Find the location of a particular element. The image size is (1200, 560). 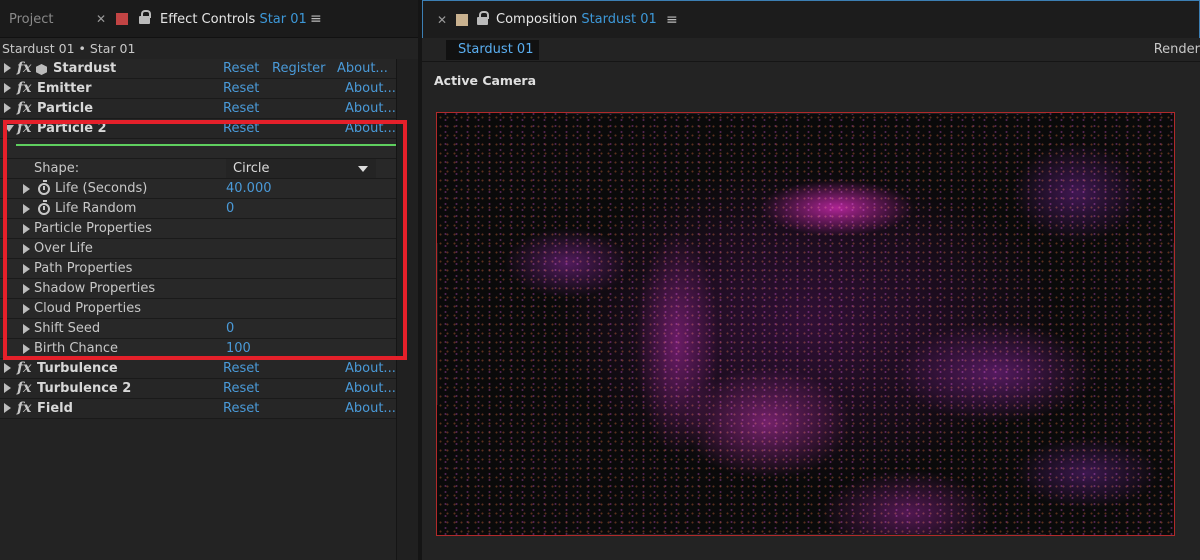

property-row-life-random: Life Random 0 is located at coordinates (198, 209).